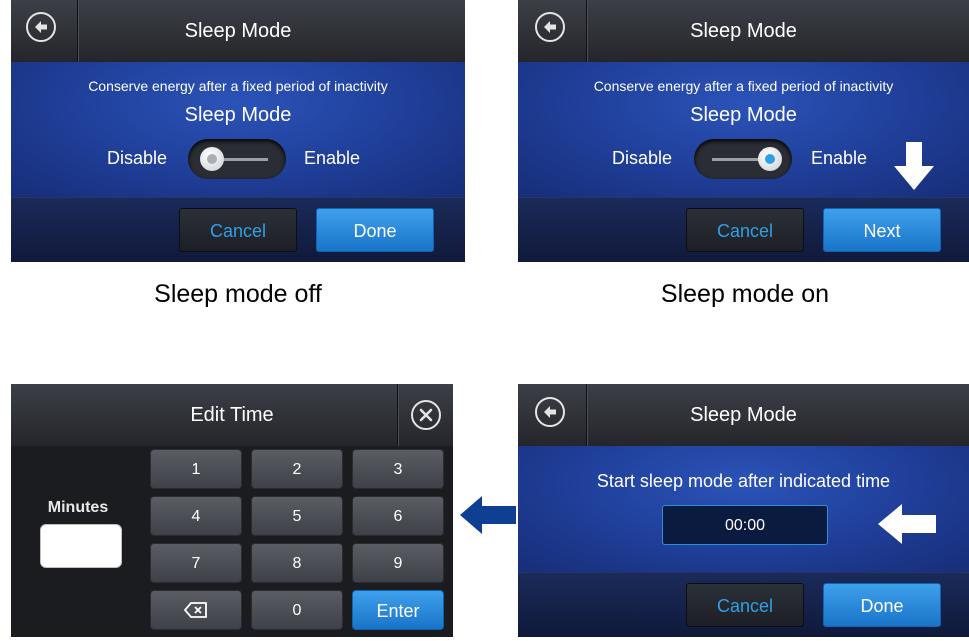  What do you see at coordinates (196, 516) in the screenshot?
I see `key-4: 4` at bounding box center [196, 516].